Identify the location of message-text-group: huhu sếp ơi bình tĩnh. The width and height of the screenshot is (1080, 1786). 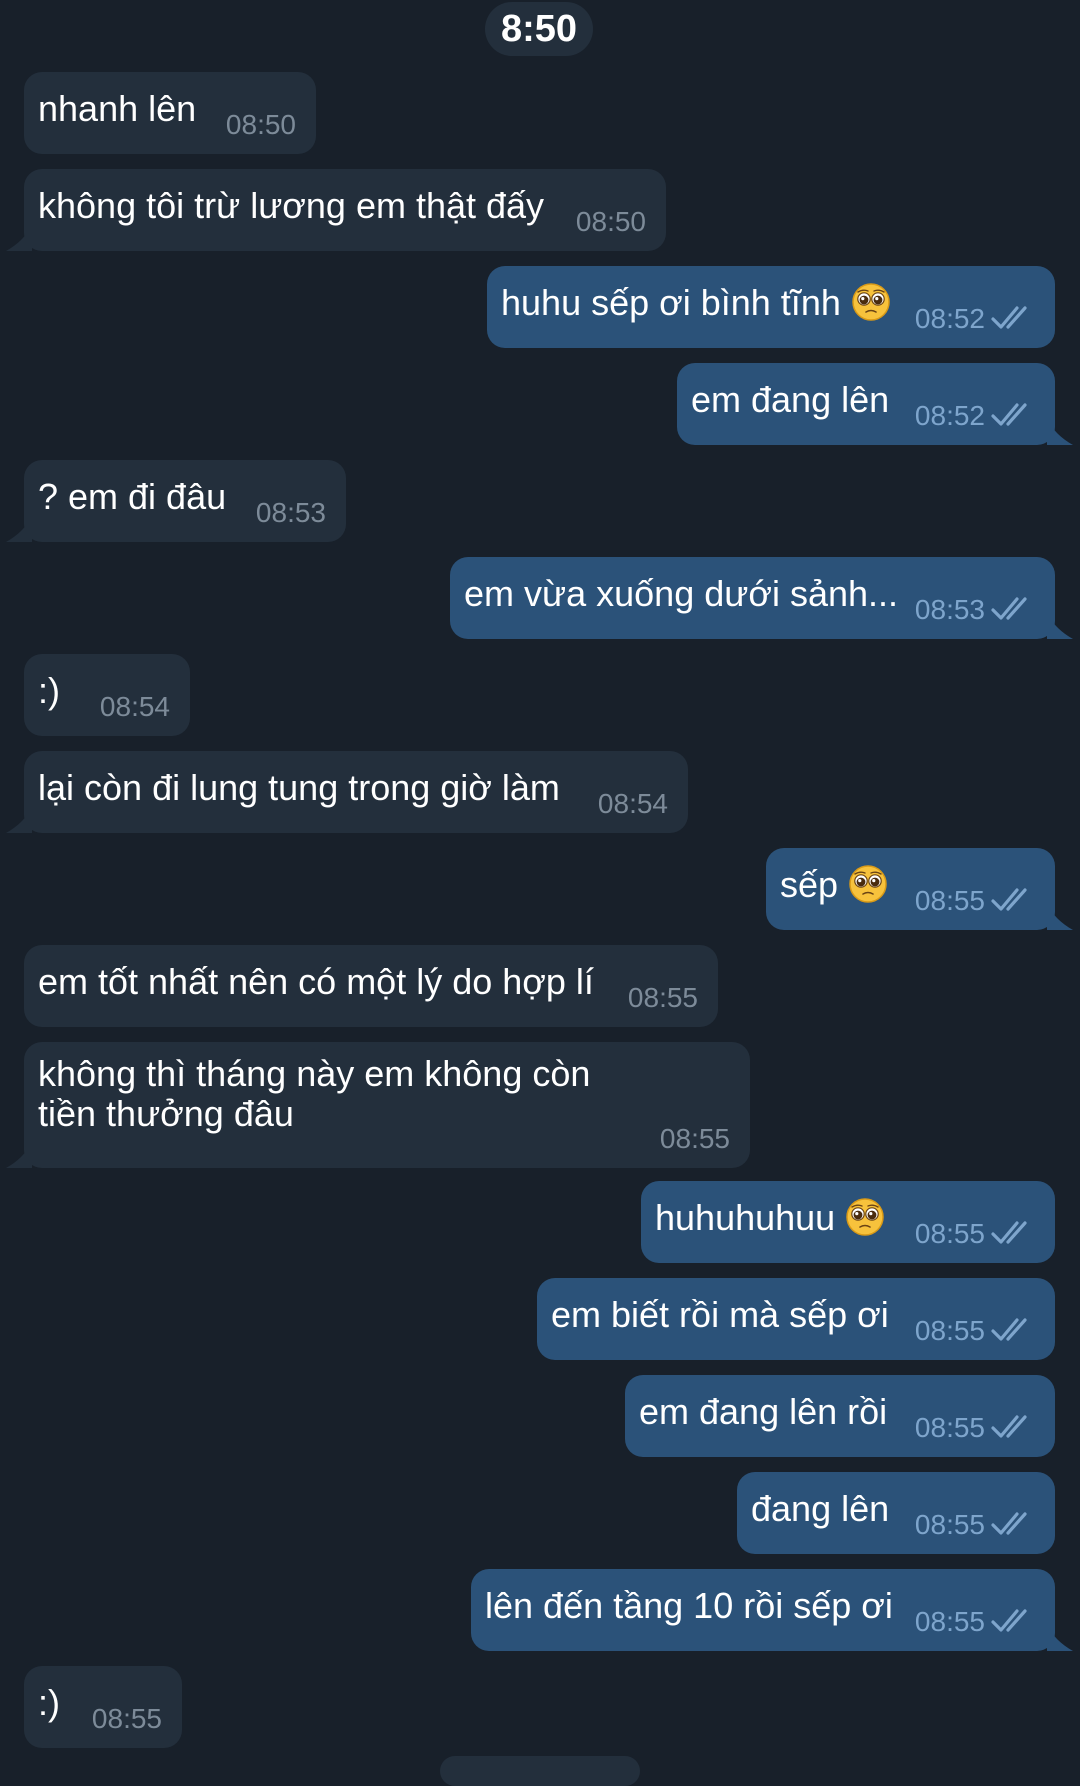
(696, 303).